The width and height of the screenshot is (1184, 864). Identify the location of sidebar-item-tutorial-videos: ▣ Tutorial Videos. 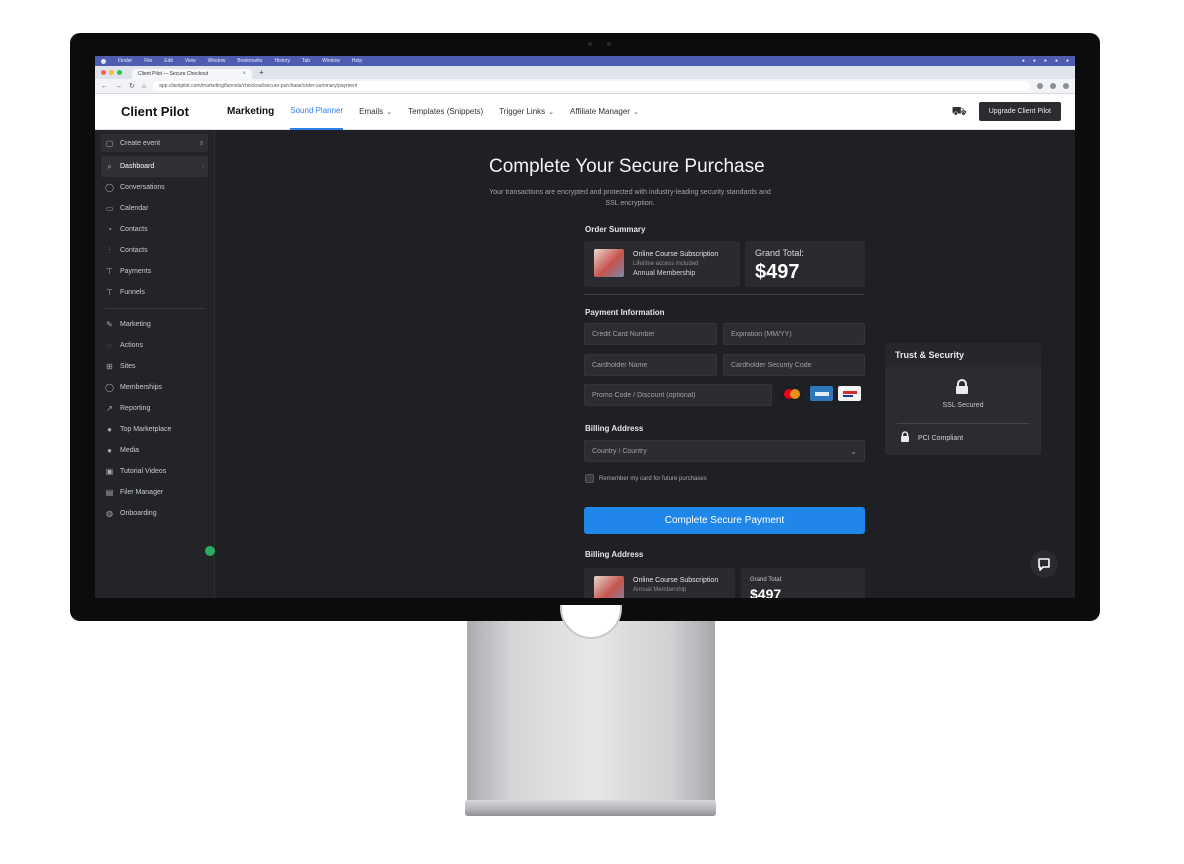
(154, 471).